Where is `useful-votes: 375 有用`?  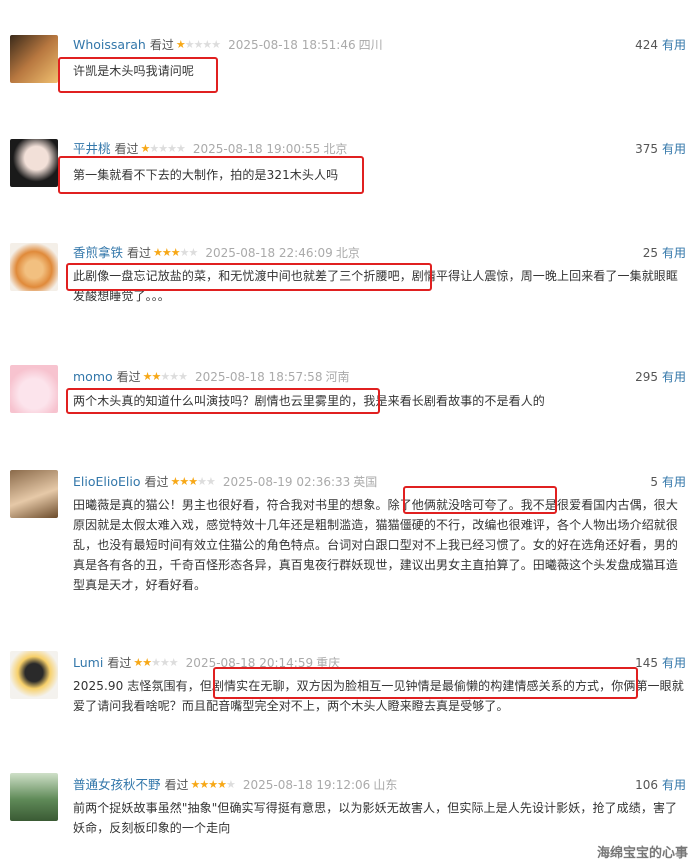
useful-votes: 375 有用 is located at coordinates (660, 149).